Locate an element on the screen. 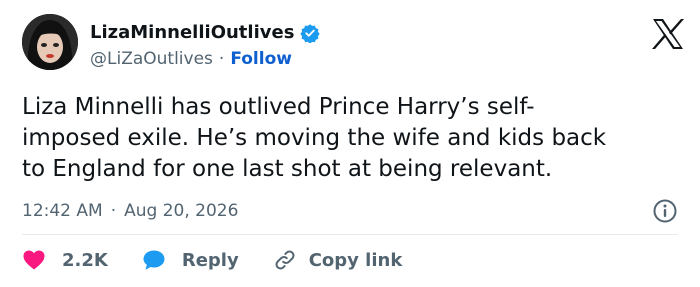 The image size is (700, 287). copy-link-button: Copy link is located at coordinates (338, 260).